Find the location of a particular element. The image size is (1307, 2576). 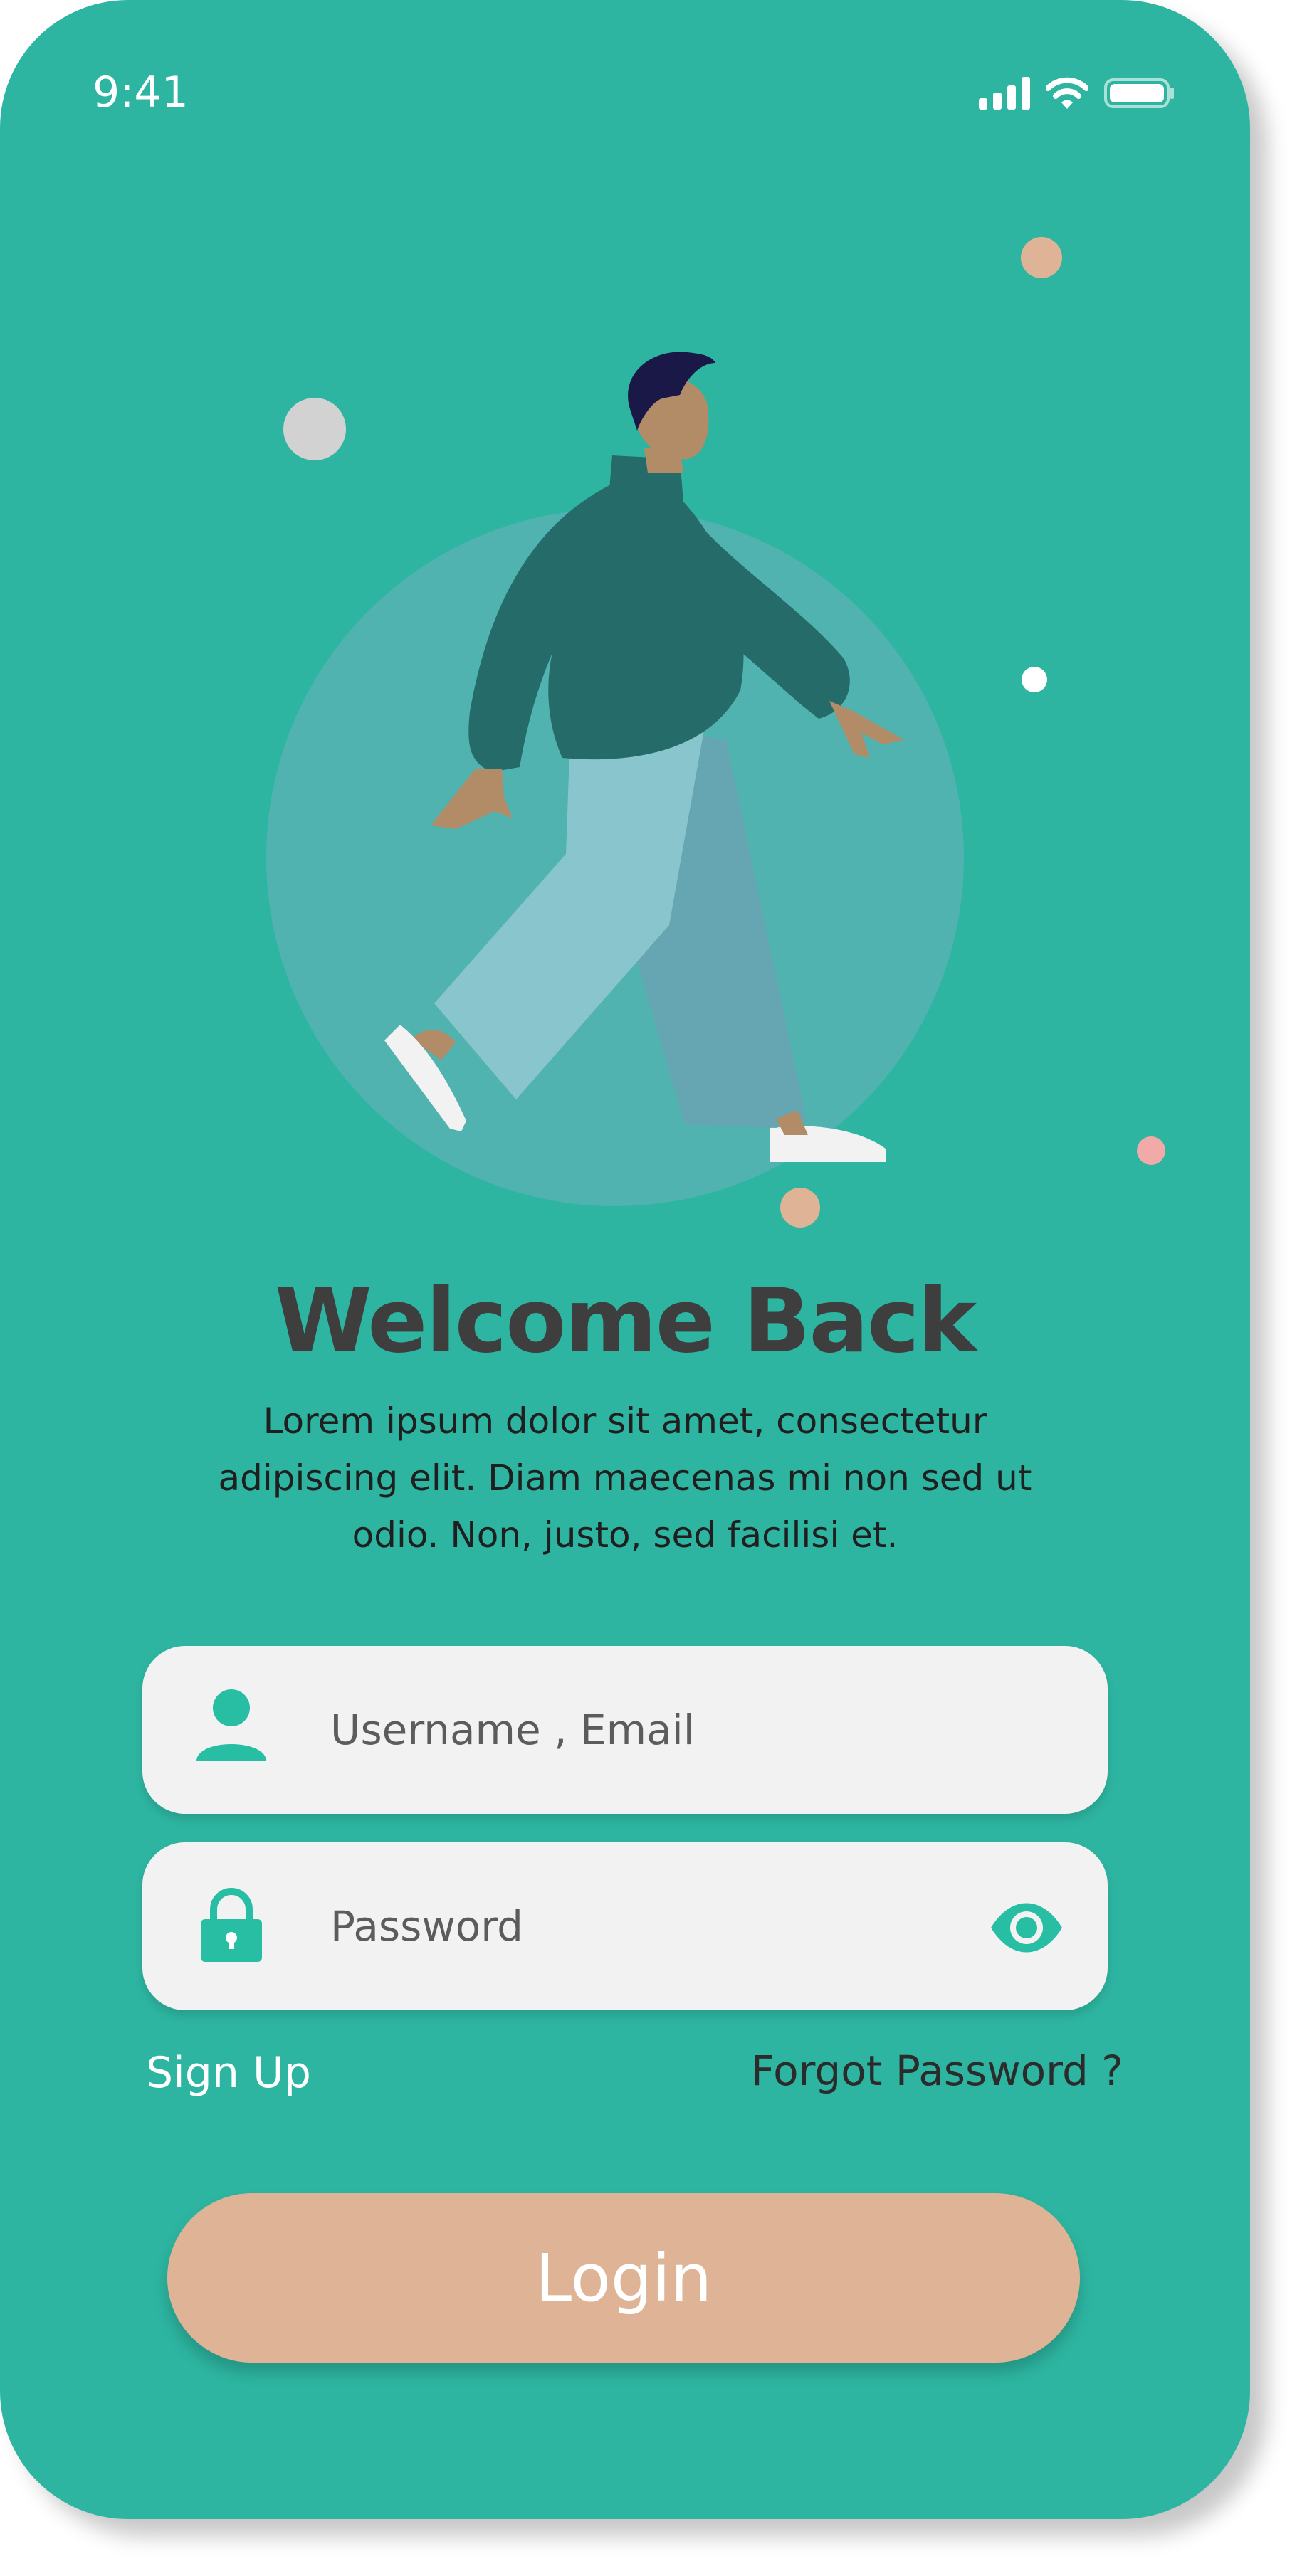

user-icon is located at coordinates (231, 1725).